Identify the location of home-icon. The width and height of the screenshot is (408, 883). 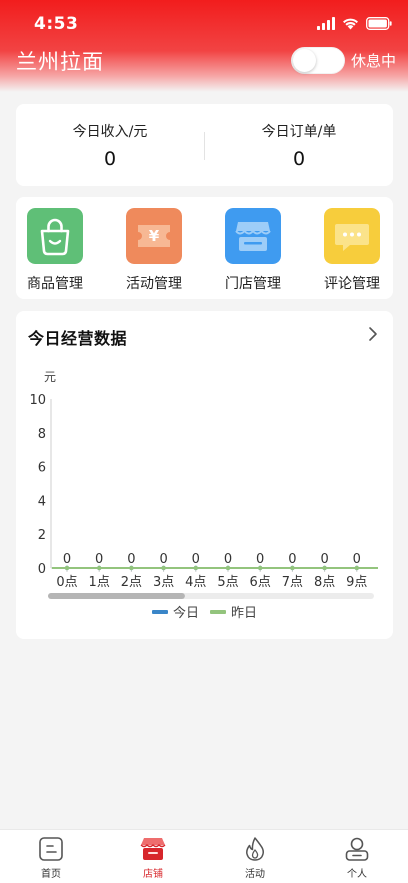
(51, 849).